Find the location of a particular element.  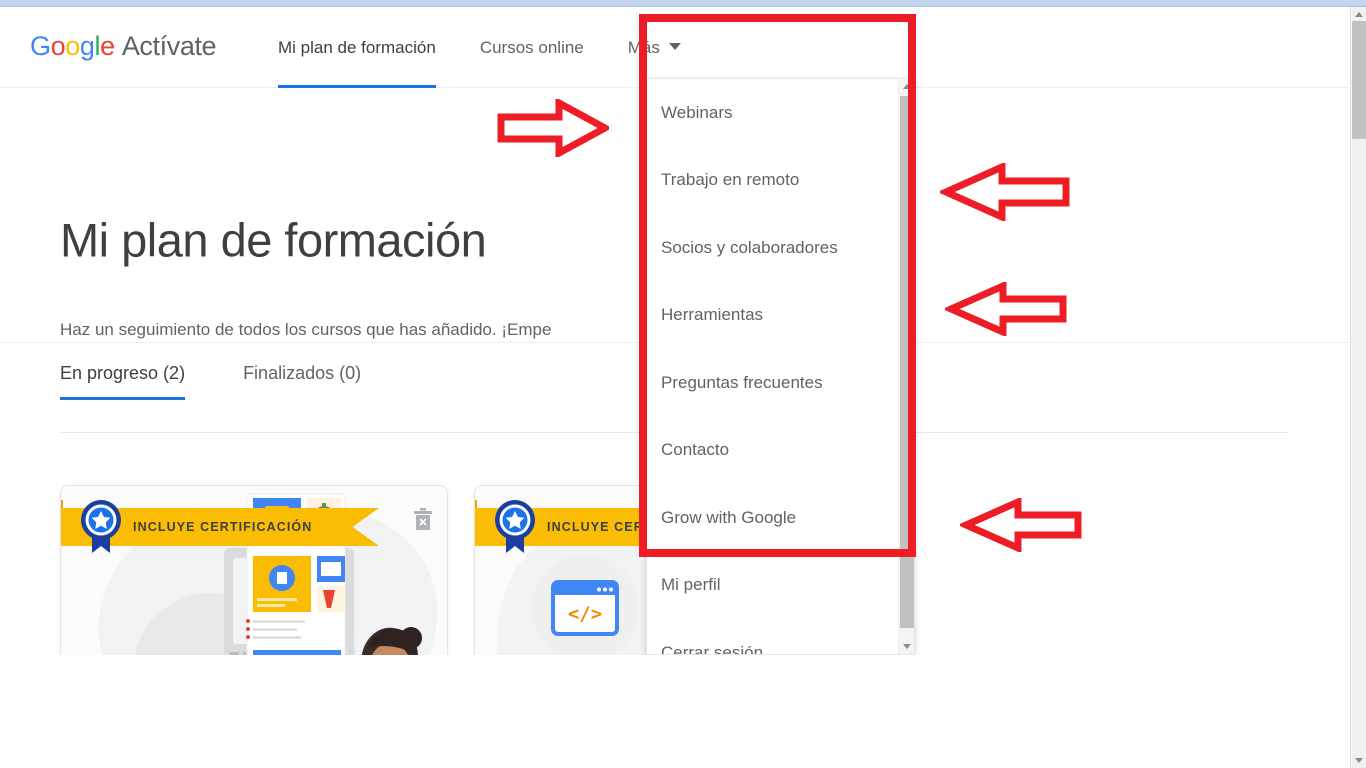

tab-label: En progreso (2) is located at coordinates (123, 373).